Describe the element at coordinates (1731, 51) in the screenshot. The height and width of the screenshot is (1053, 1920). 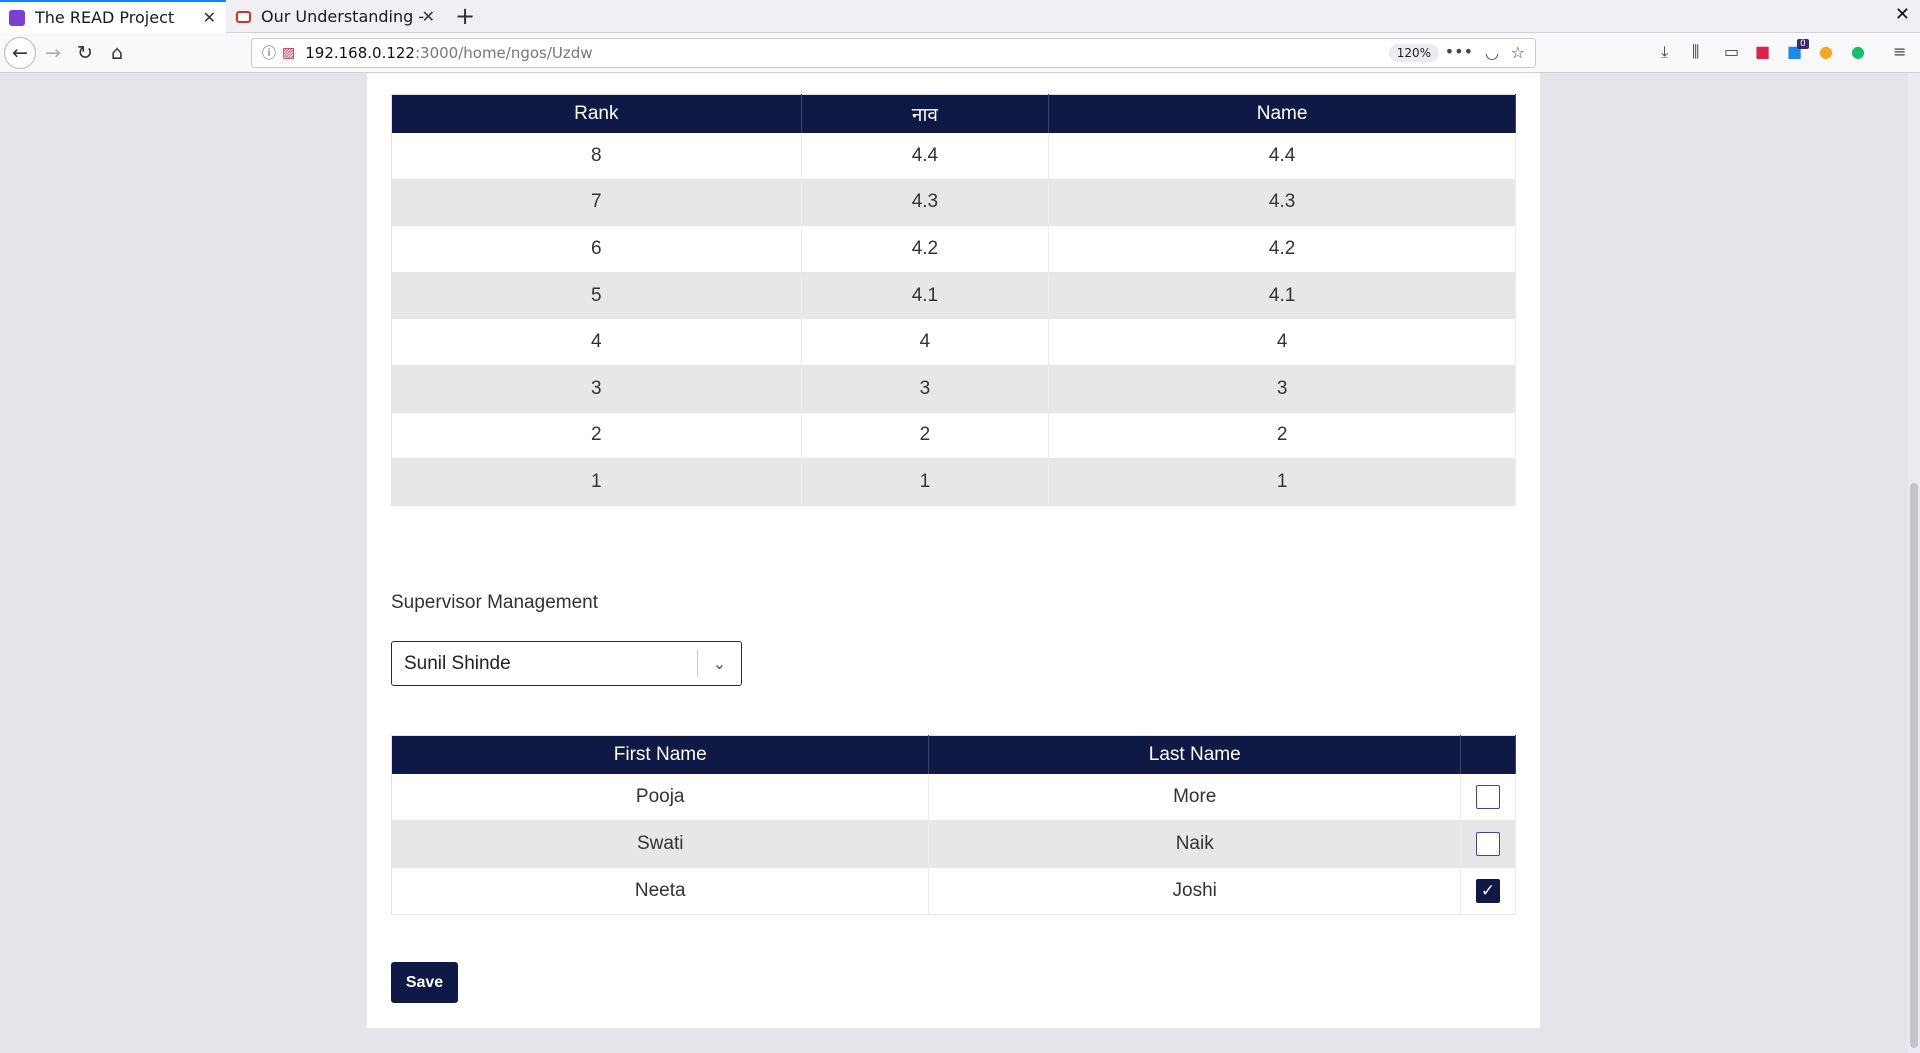
I see `sidebar-icon: ▭` at that location.